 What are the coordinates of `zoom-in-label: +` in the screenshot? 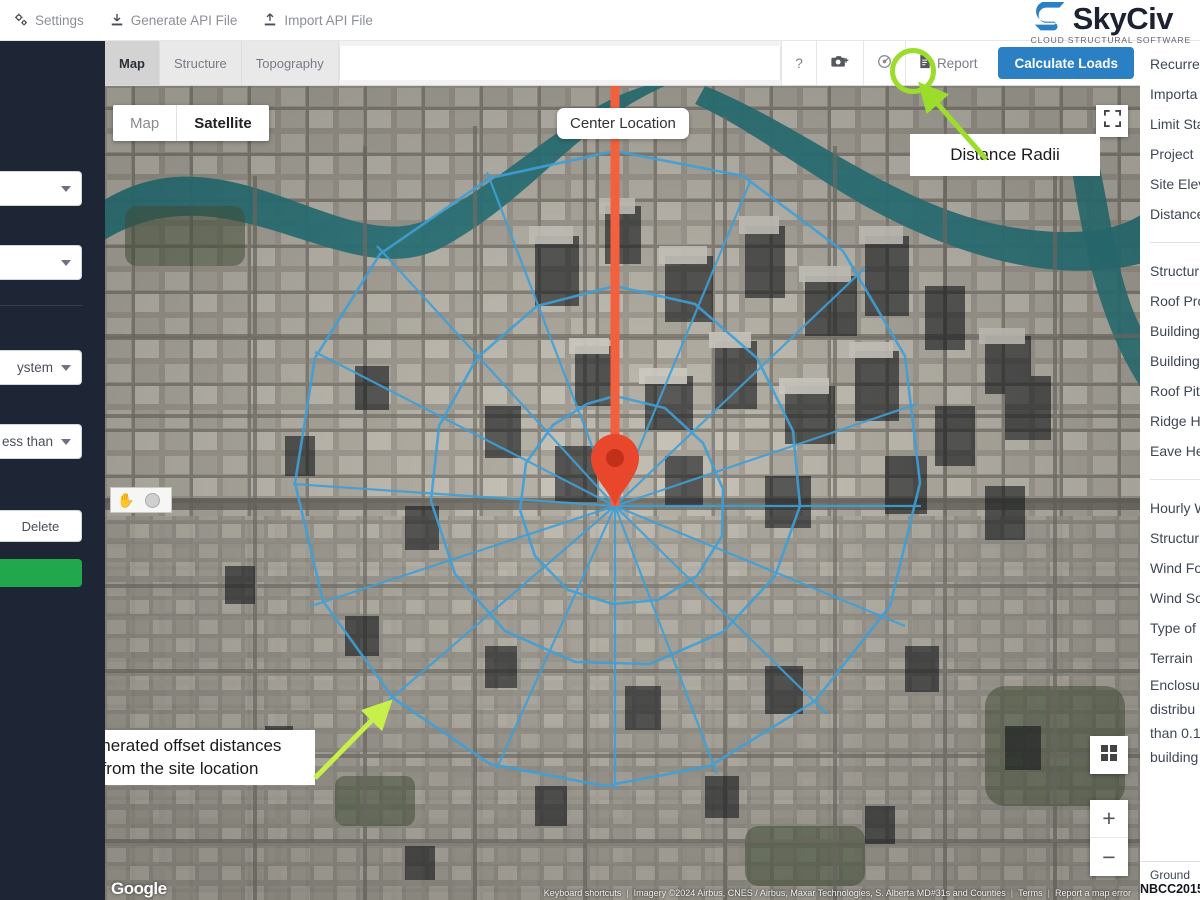 It's located at (1109, 818).